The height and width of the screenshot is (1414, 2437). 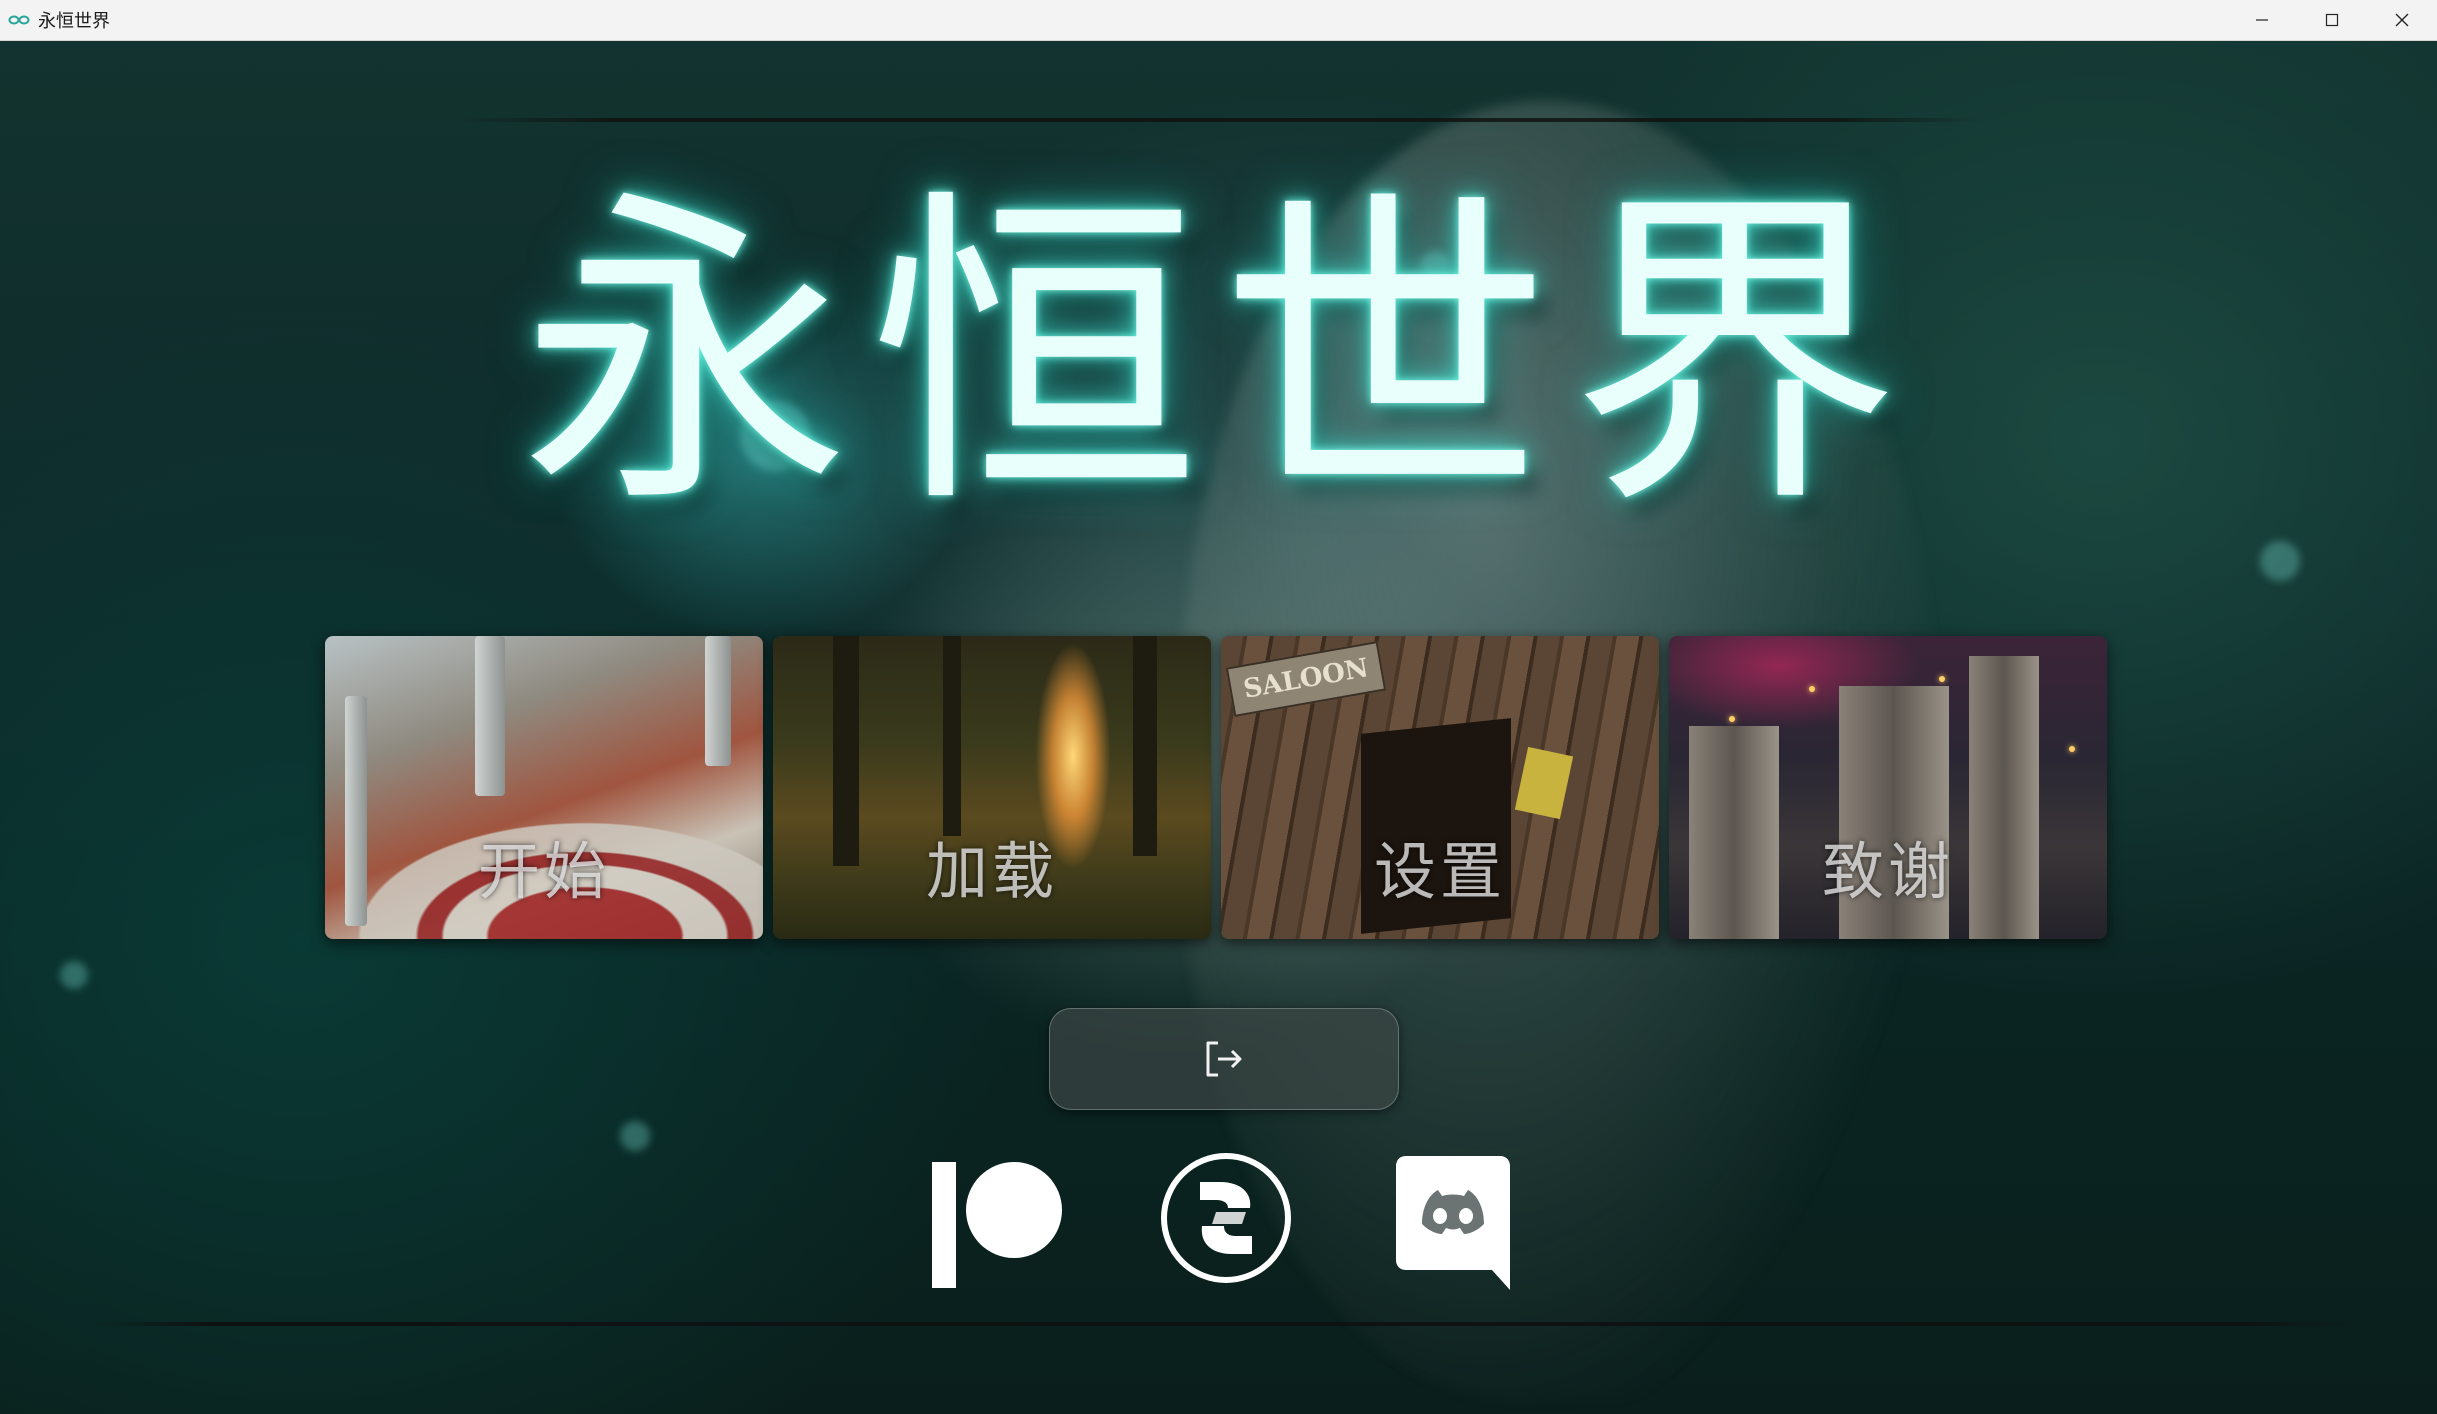 What do you see at coordinates (543, 871) in the screenshot?
I see `start-label: 开始` at bounding box center [543, 871].